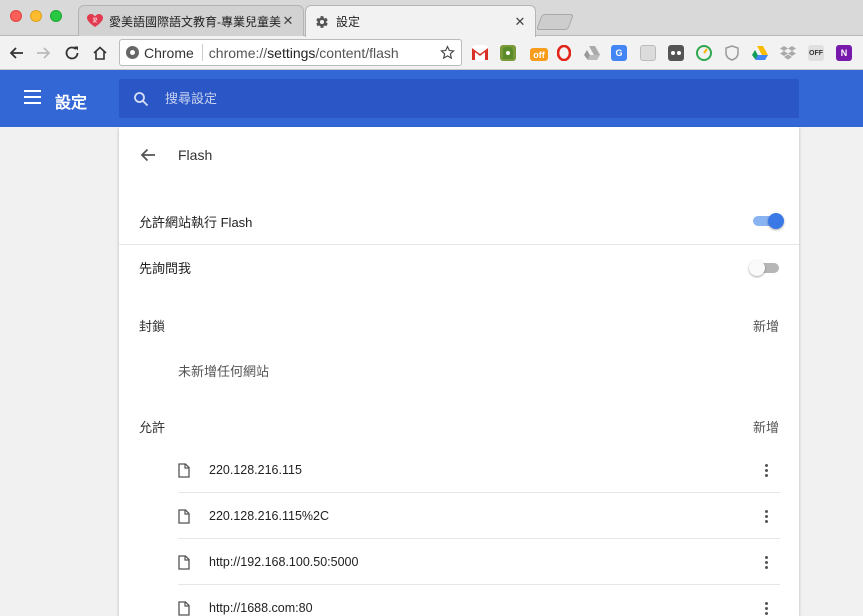  I want to click on tab-title: 愛美語國際語文教育-專業兒童美, so click(195, 21).